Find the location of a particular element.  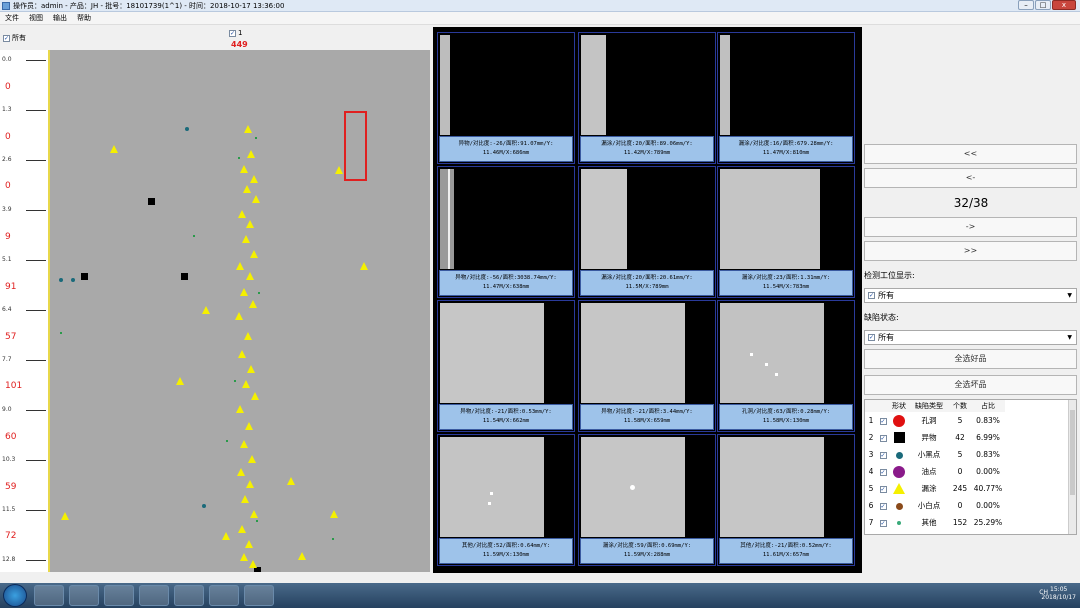

defect-thumbnail: 漏涂/对比度:20/面积:89.06mm/Y: 11.42M/X:789mm is located at coordinates (647, 98).